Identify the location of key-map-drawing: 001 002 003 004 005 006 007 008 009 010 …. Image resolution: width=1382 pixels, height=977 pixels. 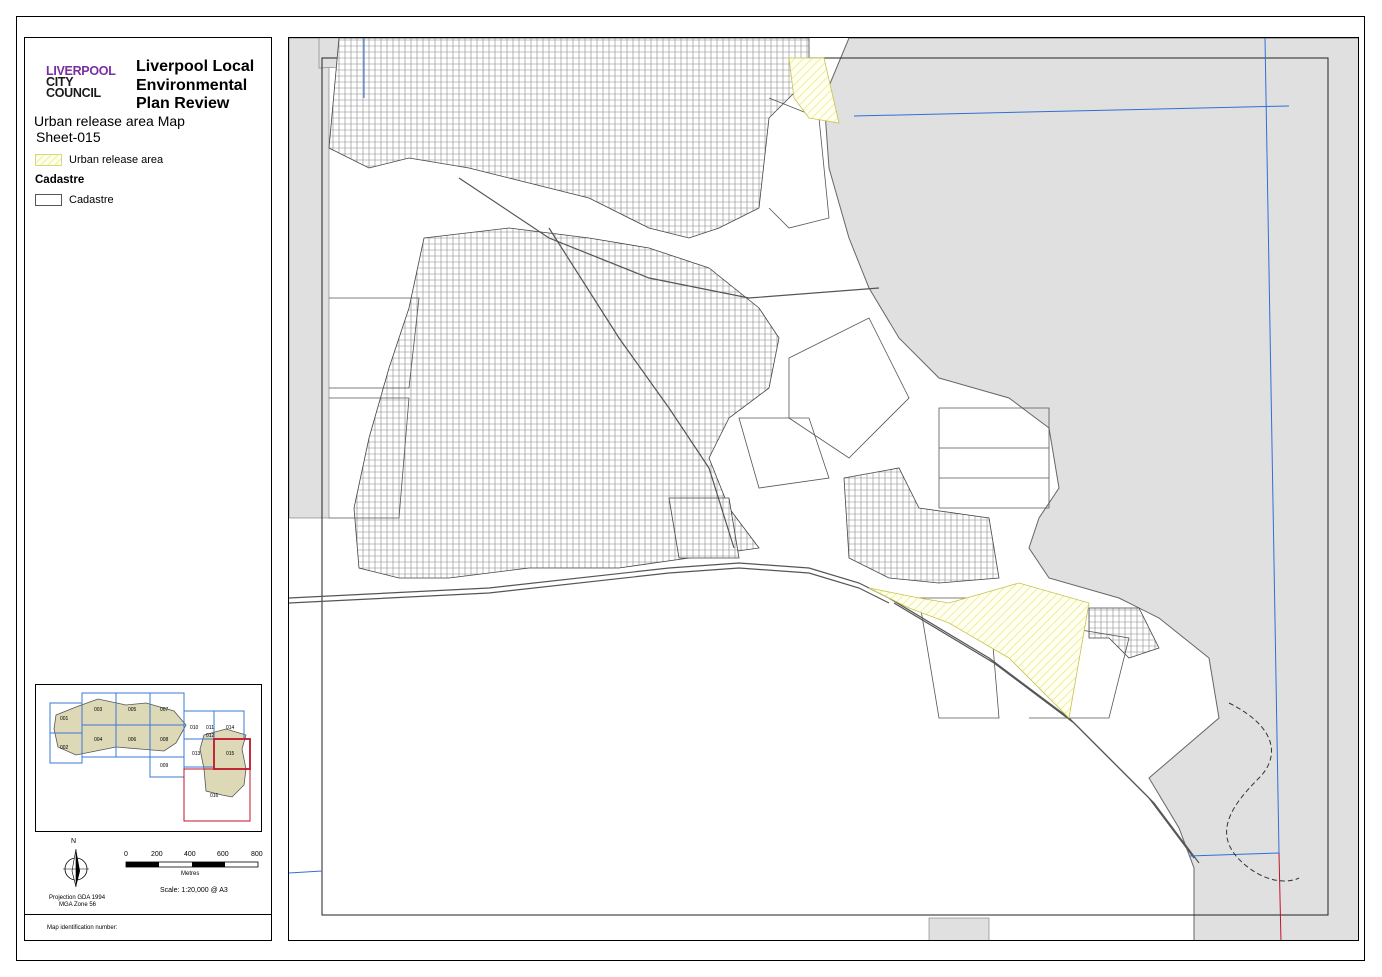
(150, 757).